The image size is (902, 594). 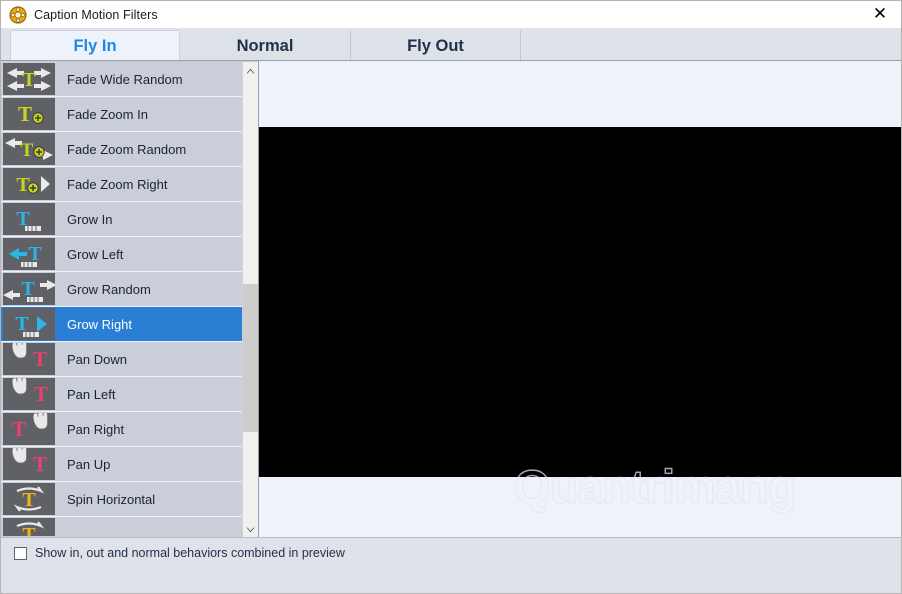 What do you see at coordinates (111, 499) in the screenshot?
I see `list-item-label: Spin Horizontal` at bounding box center [111, 499].